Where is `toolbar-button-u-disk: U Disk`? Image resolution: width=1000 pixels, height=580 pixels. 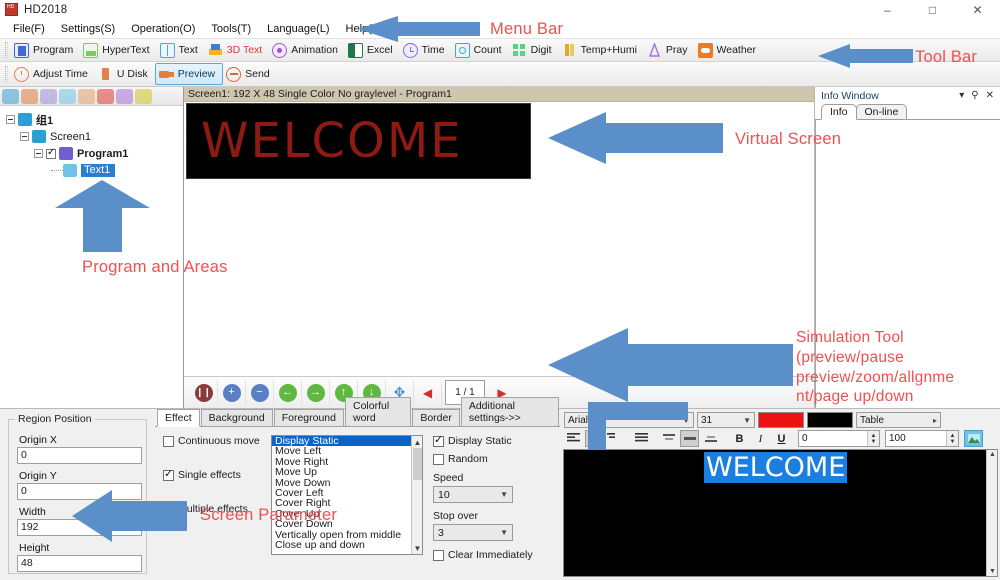 toolbar-button-u-disk: U Disk is located at coordinates (125, 74).